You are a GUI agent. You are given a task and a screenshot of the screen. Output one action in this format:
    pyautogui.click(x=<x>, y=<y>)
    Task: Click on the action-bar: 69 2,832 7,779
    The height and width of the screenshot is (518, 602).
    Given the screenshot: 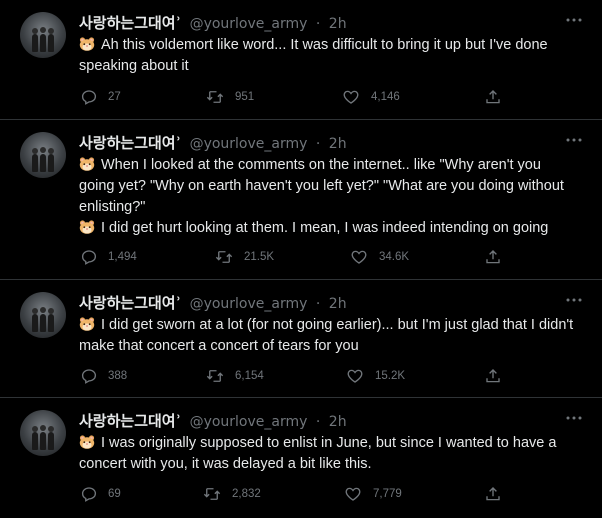 What is the action you would take?
    pyautogui.click(x=301, y=495)
    